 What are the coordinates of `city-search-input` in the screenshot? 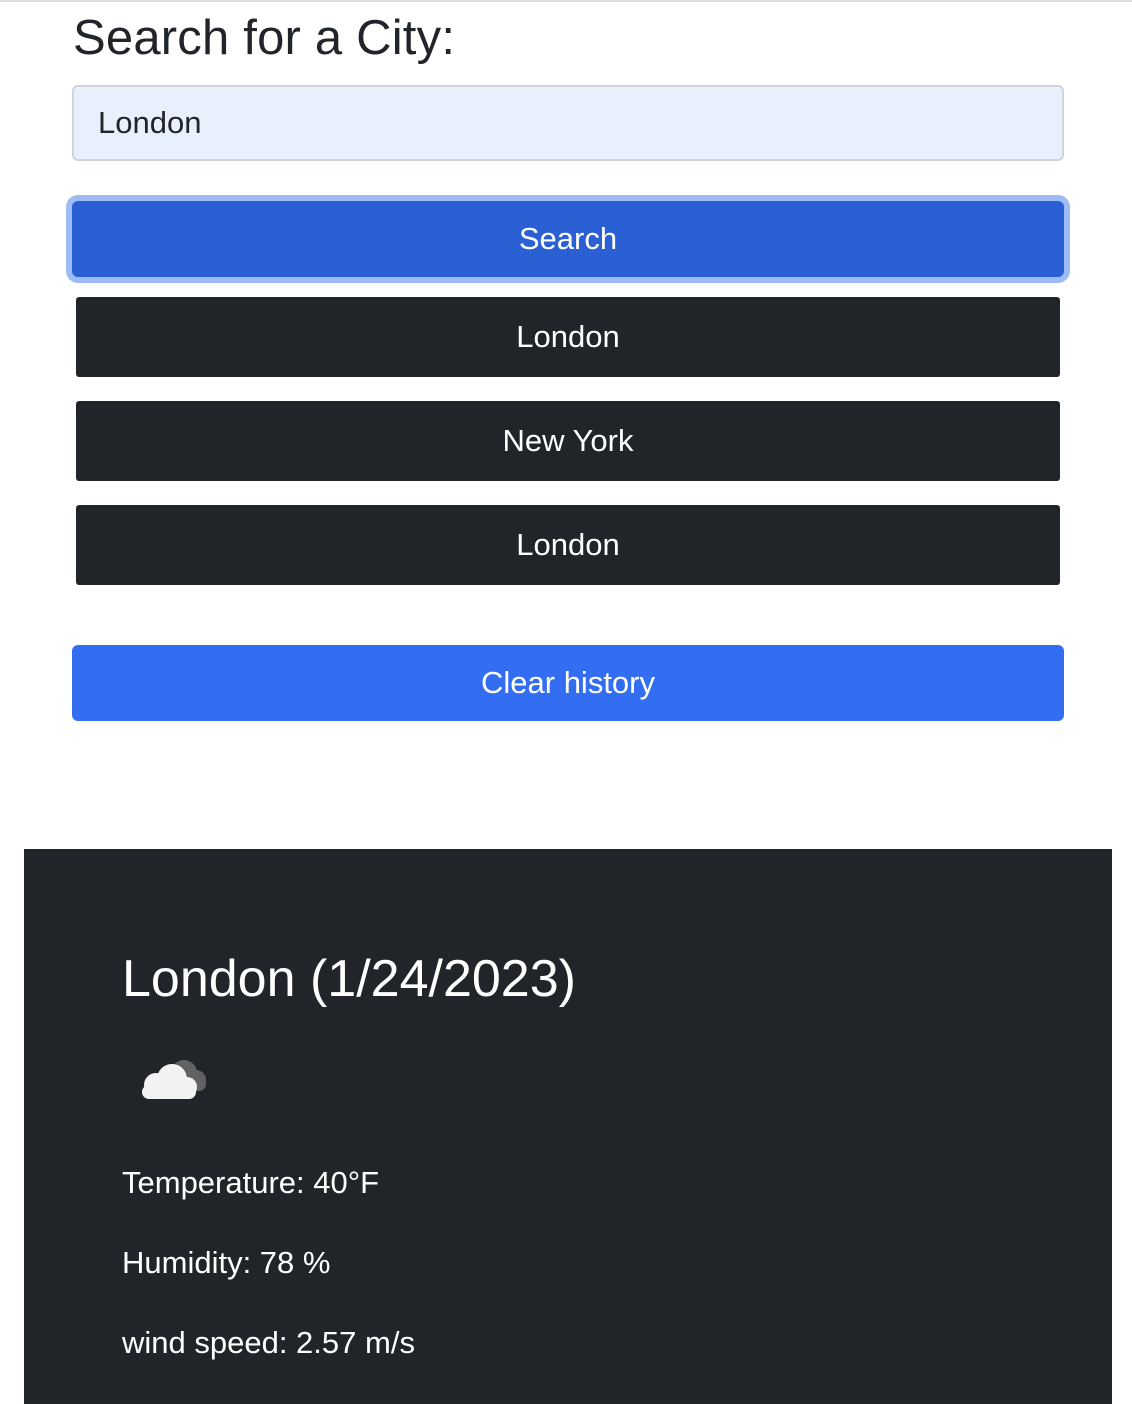 It's located at (568, 123).